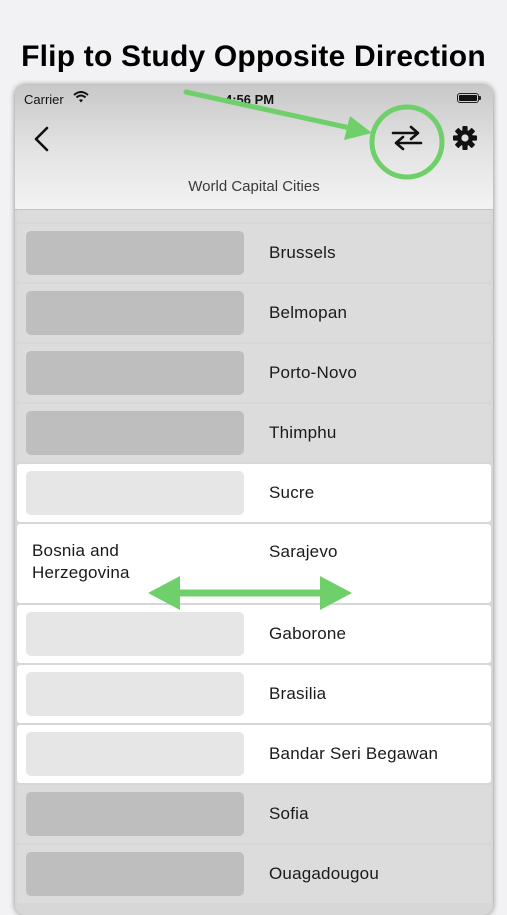 This screenshot has width=507, height=915. Describe the element at coordinates (81, 561) in the screenshot. I see `country-label: Bosnia and Herzegovina` at that location.